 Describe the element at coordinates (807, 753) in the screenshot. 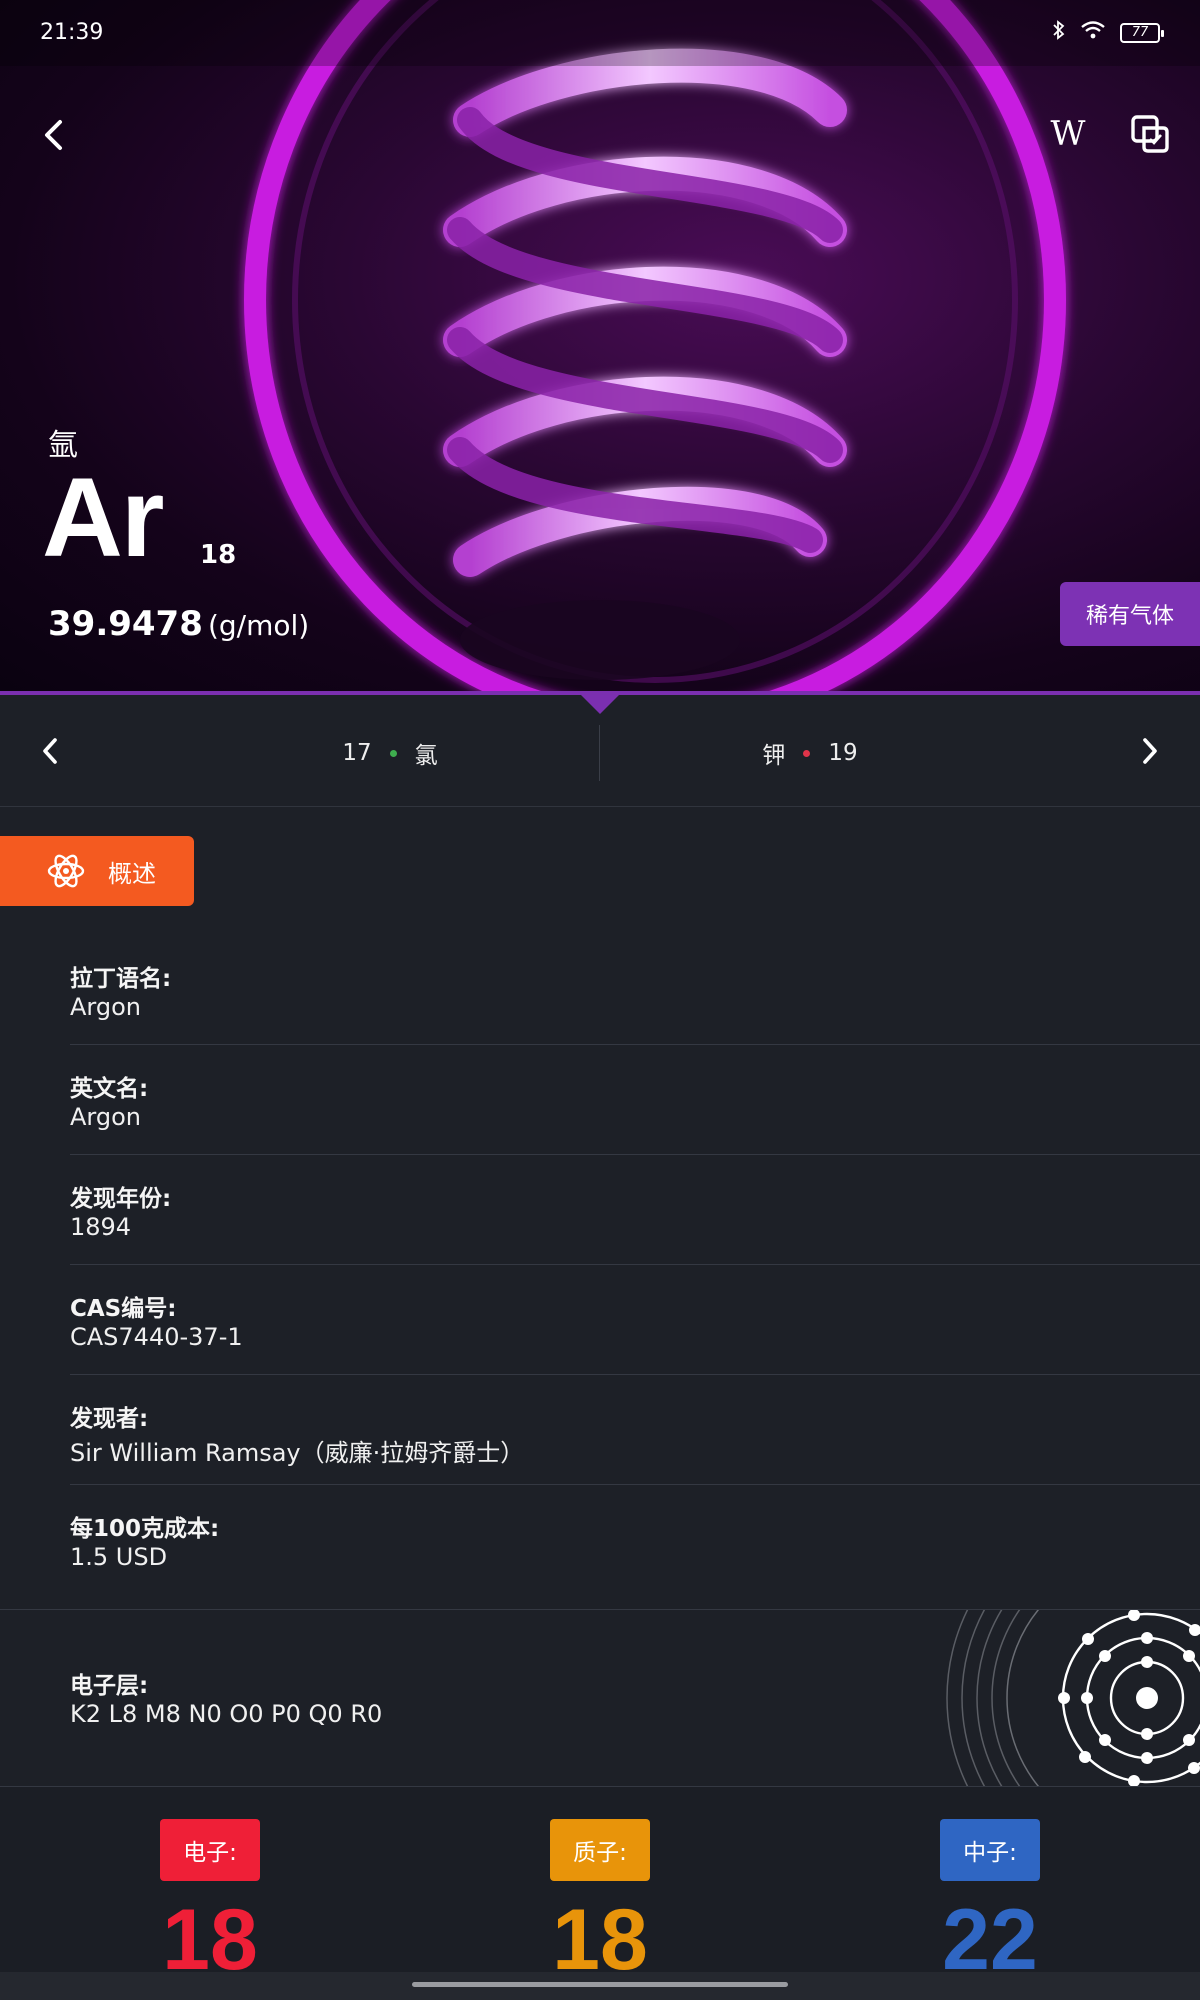

I see `next-element-dot` at that location.